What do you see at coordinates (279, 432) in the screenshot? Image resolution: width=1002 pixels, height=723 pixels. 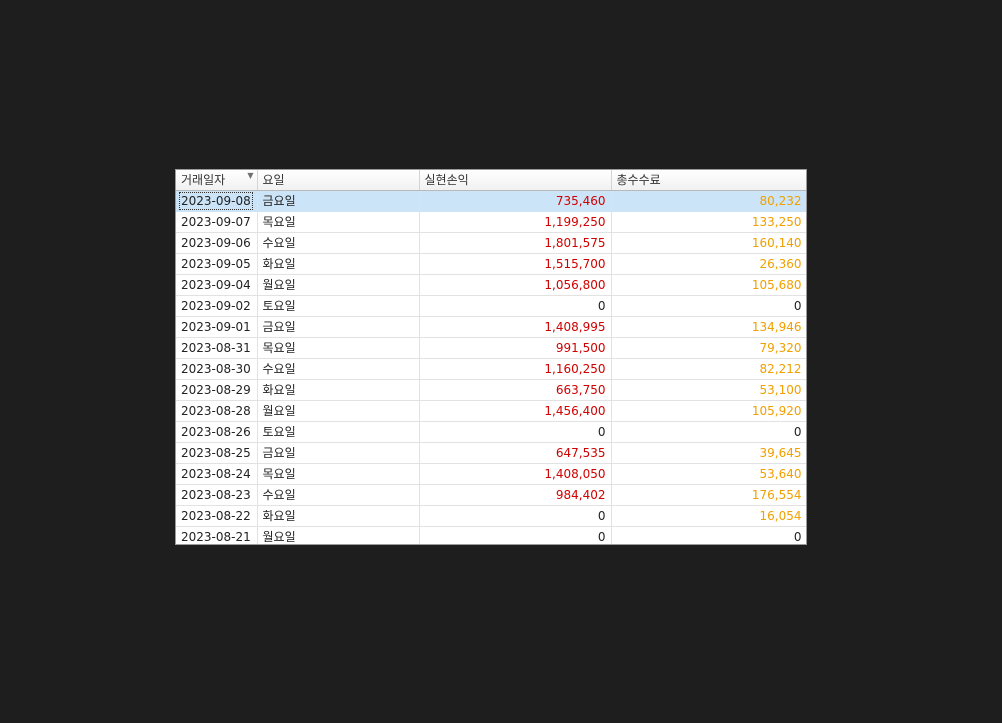 I see `cell-weekday-text: 토요일` at bounding box center [279, 432].